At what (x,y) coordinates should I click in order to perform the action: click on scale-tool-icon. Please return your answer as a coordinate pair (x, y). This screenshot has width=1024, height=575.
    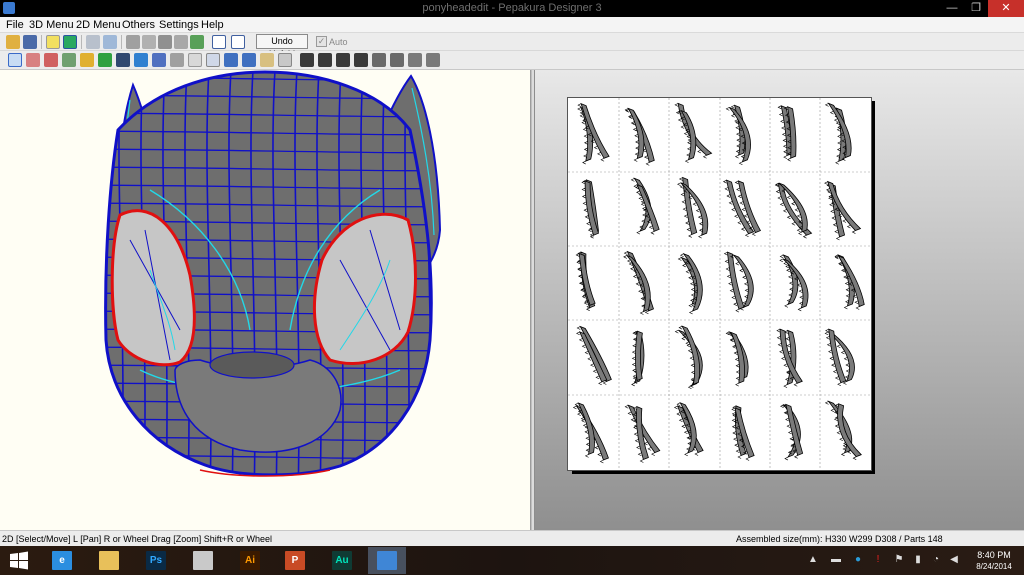
    Looking at the image, I should click on (195, 60).